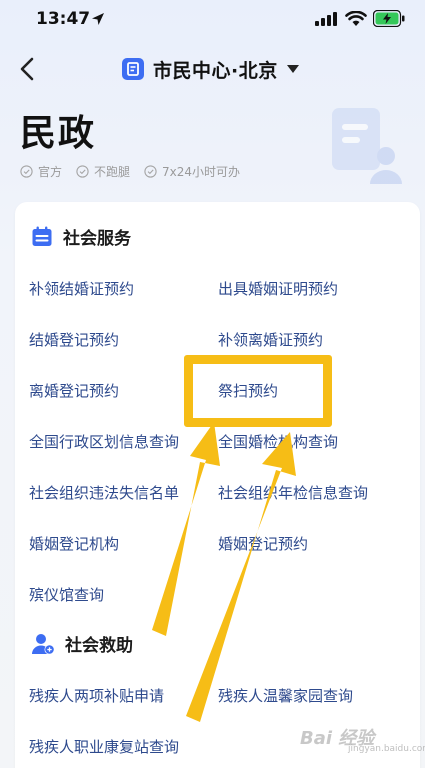 Image resolution: width=425 pixels, height=768 pixels. Describe the element at coordinates (278, 288) in the screenshot. I see `service-link: 出具婚姻证明预约` at that location.